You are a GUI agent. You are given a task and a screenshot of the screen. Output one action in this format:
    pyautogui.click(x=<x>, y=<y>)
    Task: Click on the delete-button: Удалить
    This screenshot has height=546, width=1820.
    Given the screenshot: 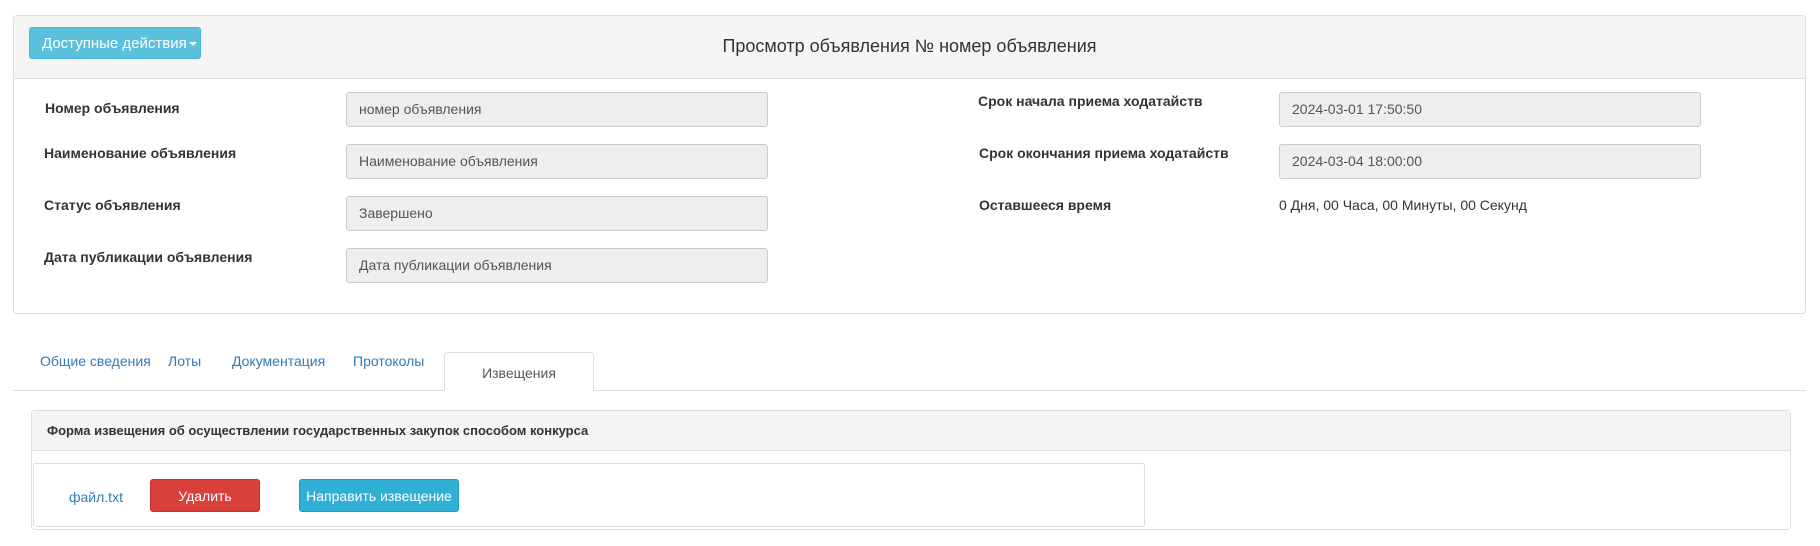 What is the action you would take?
    pyautogui.click(x=205, y=495)
    